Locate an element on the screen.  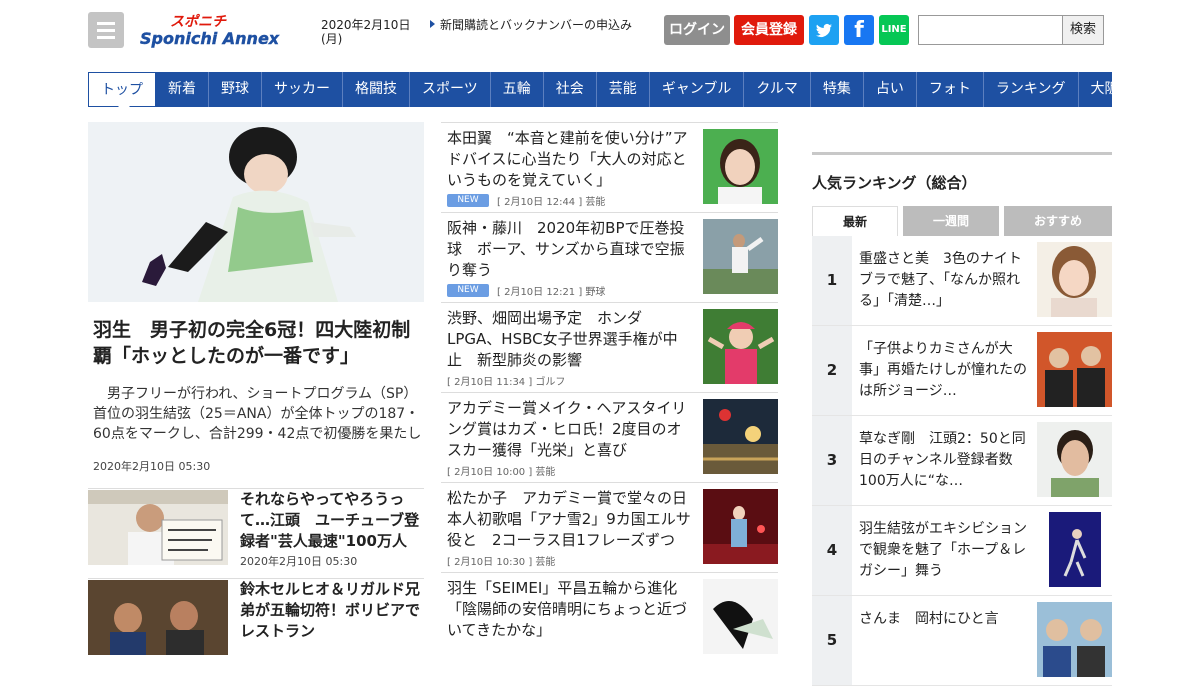
register-button: 会員登録 is located at coordinates (769, 30).